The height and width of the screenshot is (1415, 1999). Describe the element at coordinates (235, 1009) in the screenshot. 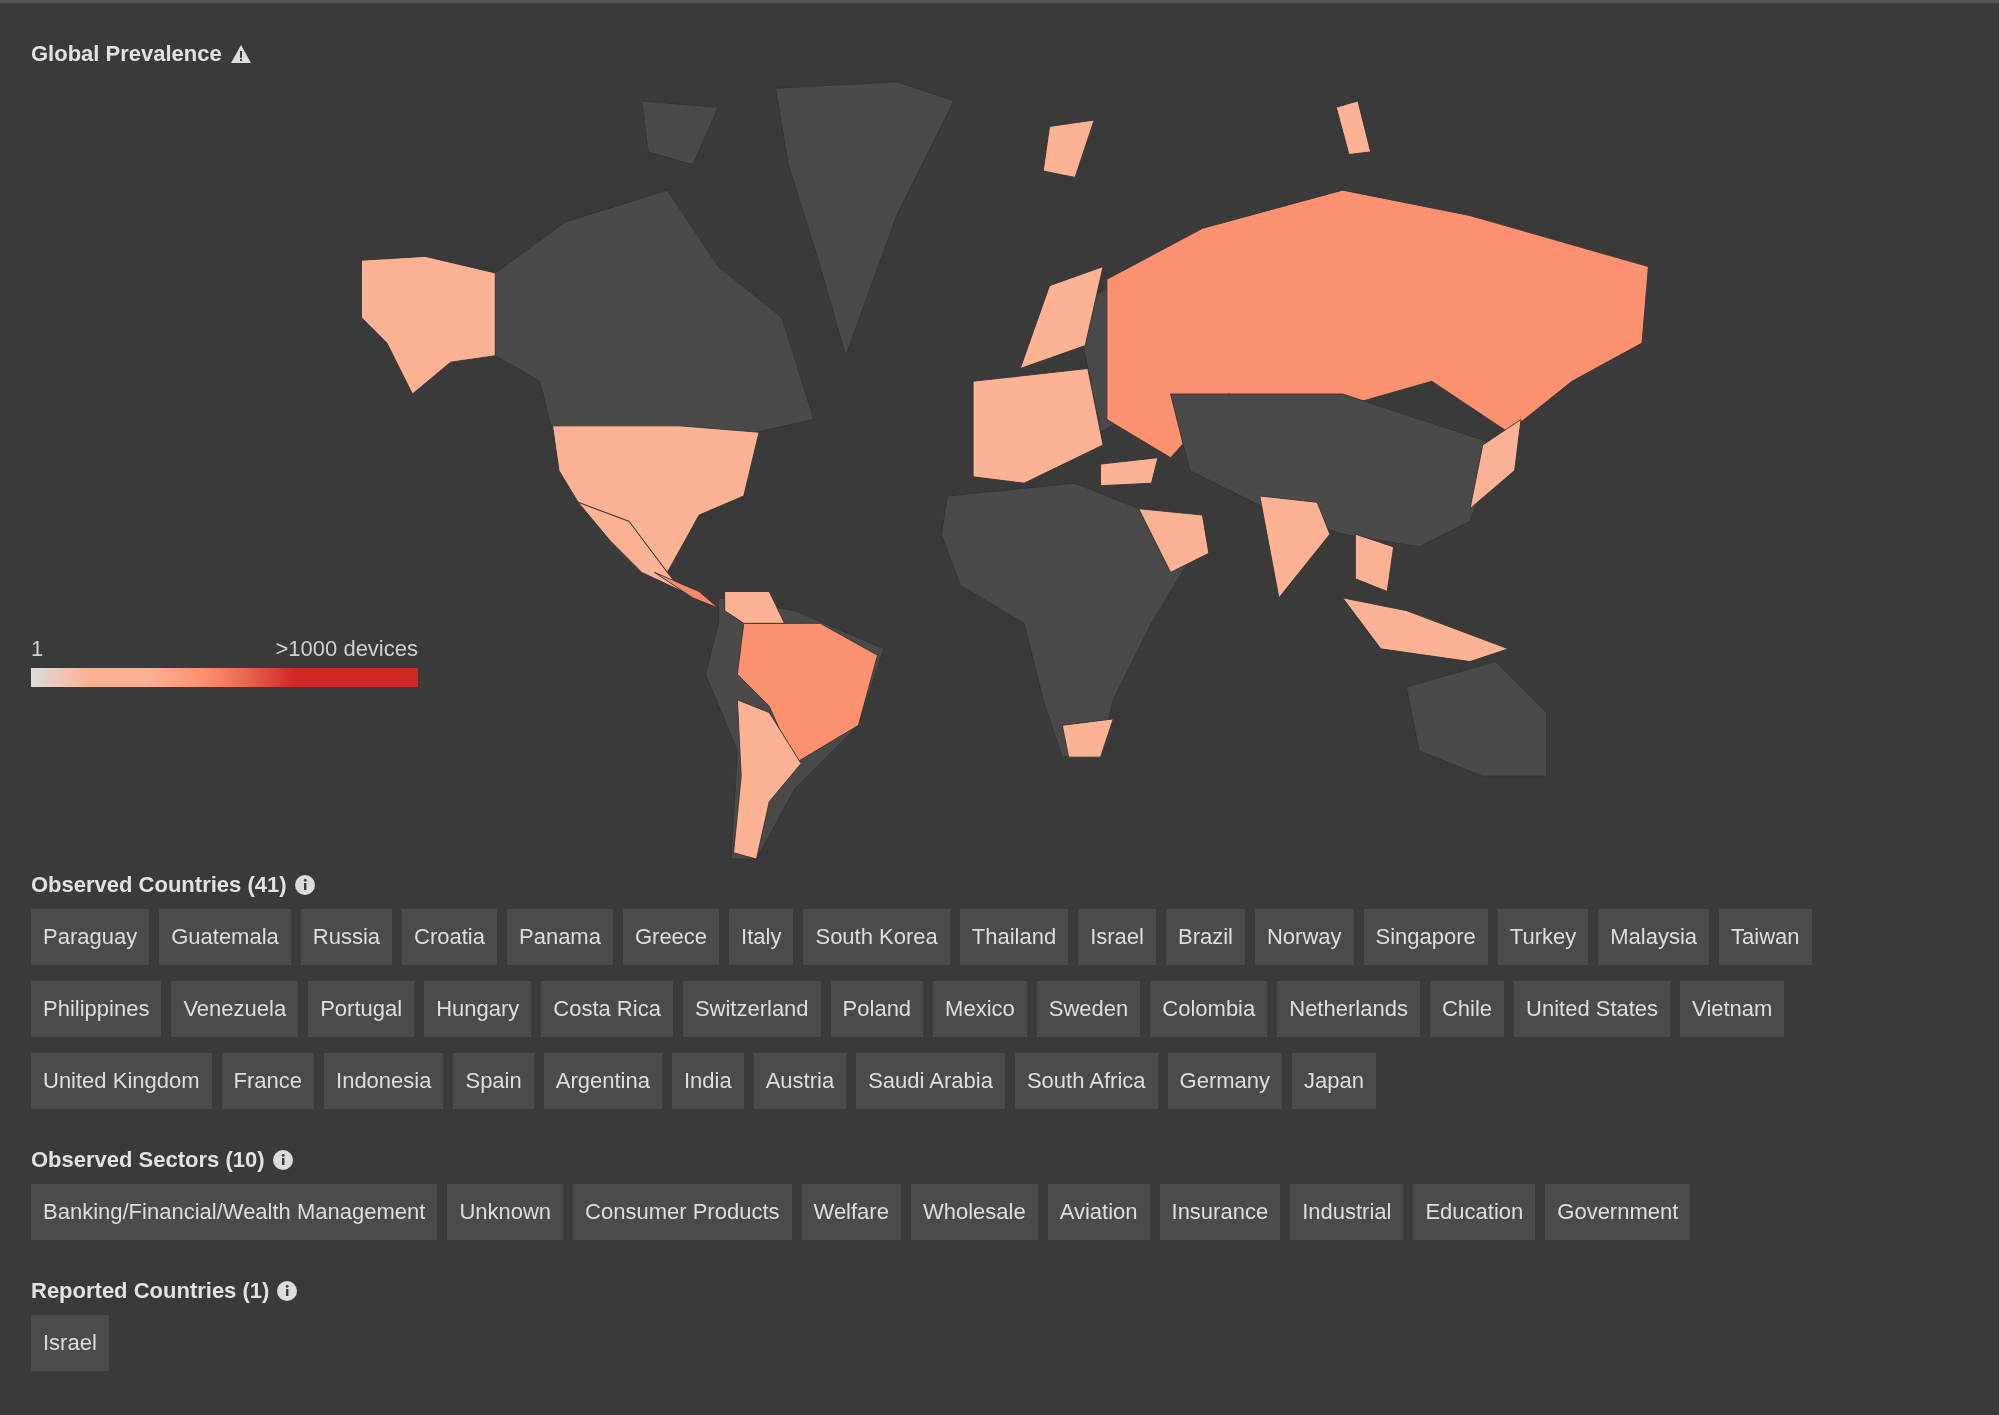

I see `tag: Venezuela` at that location.